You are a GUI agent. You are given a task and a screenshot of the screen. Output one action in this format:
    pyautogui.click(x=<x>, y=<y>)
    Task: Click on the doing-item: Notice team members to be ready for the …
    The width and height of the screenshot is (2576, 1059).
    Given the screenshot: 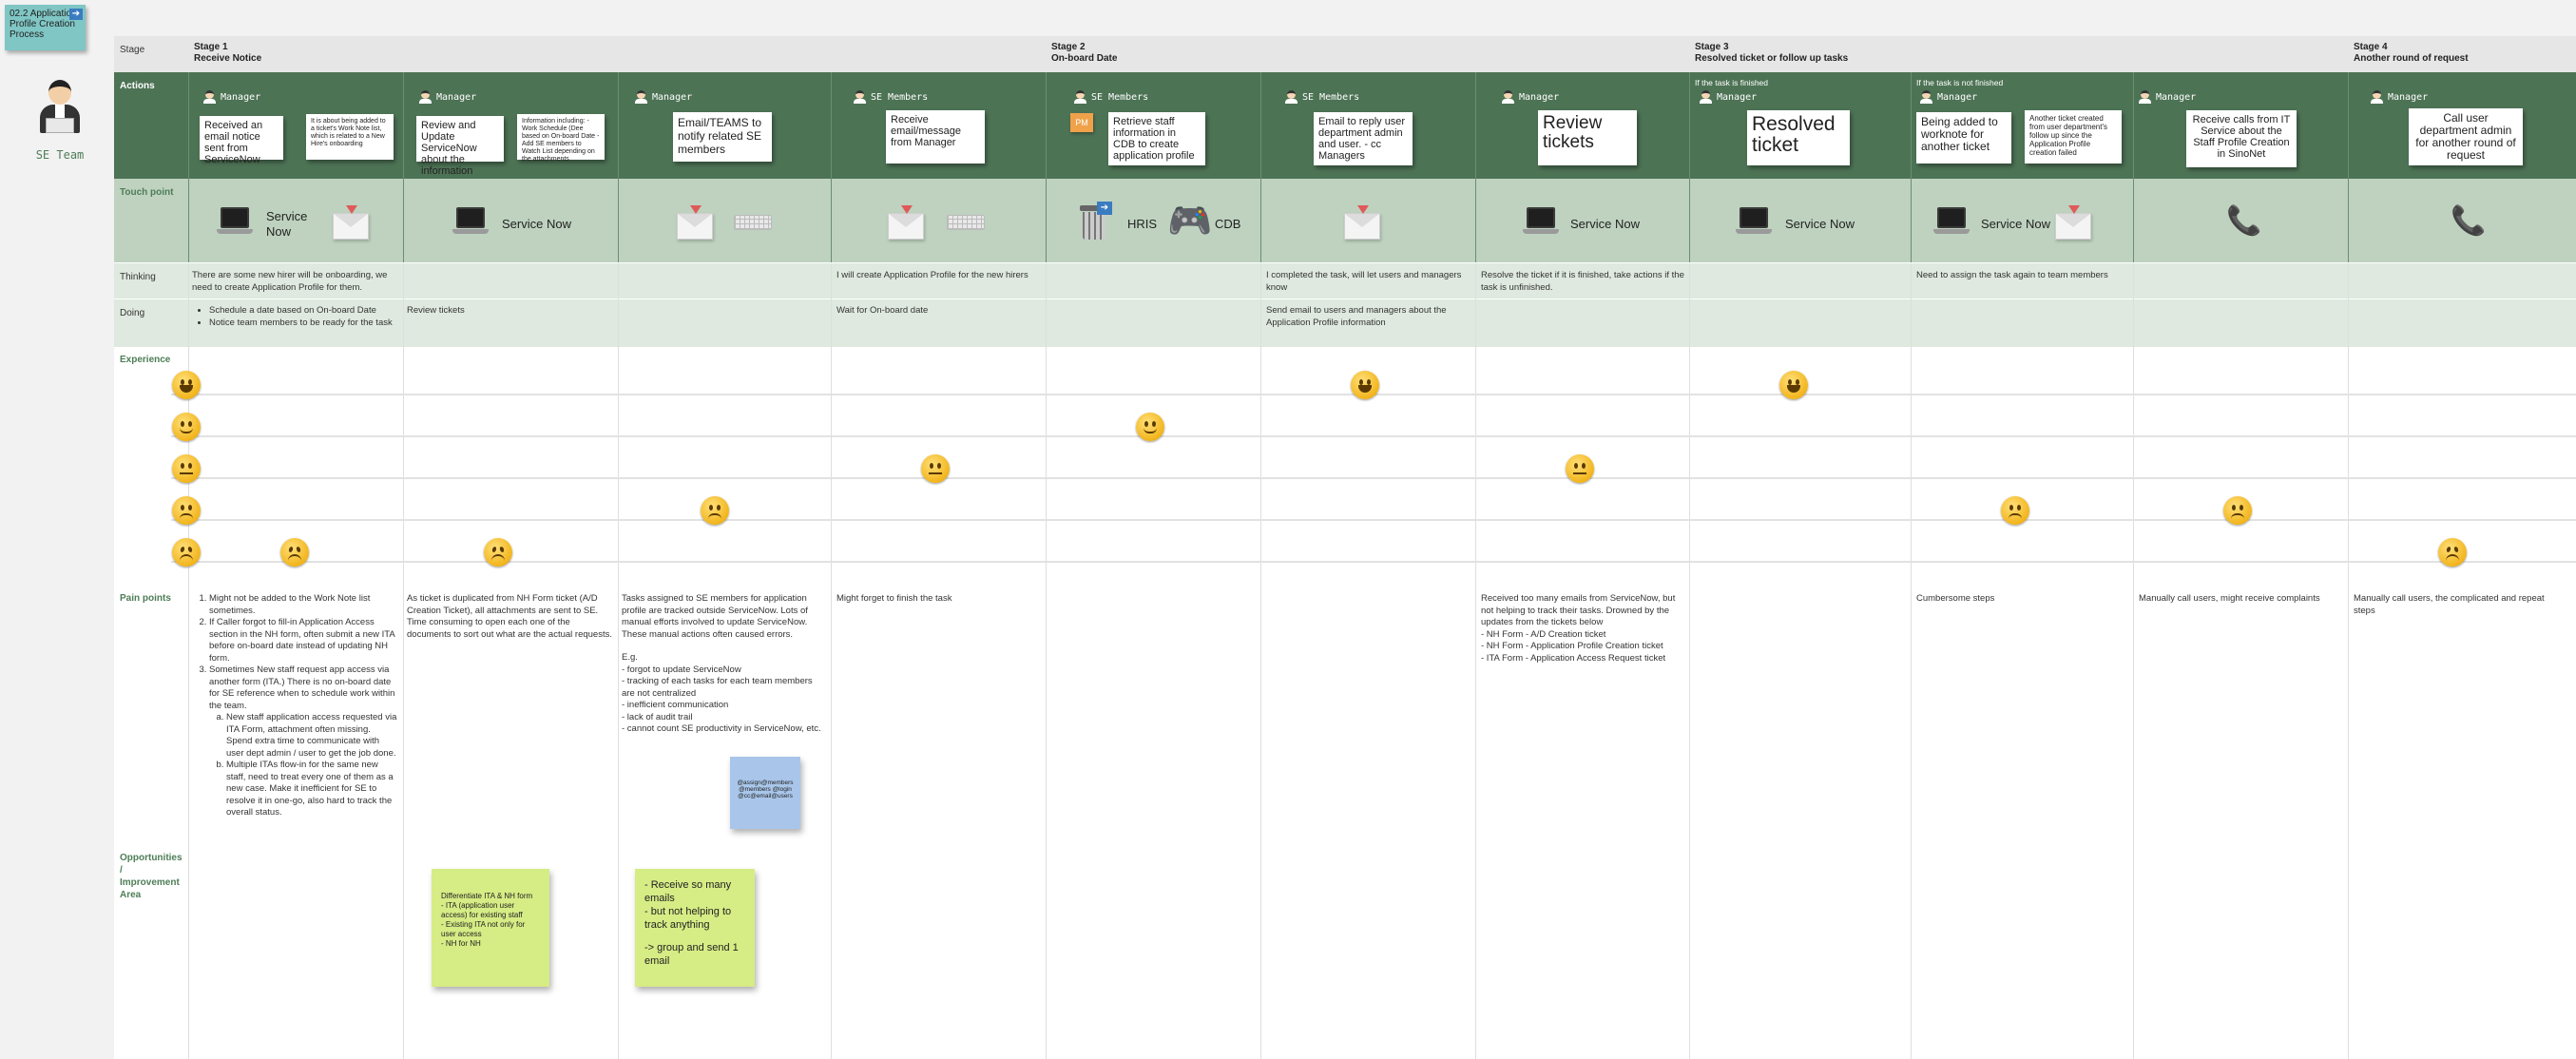 What is the action you would take?
    pyautogui.click(x=303, y=324)
    